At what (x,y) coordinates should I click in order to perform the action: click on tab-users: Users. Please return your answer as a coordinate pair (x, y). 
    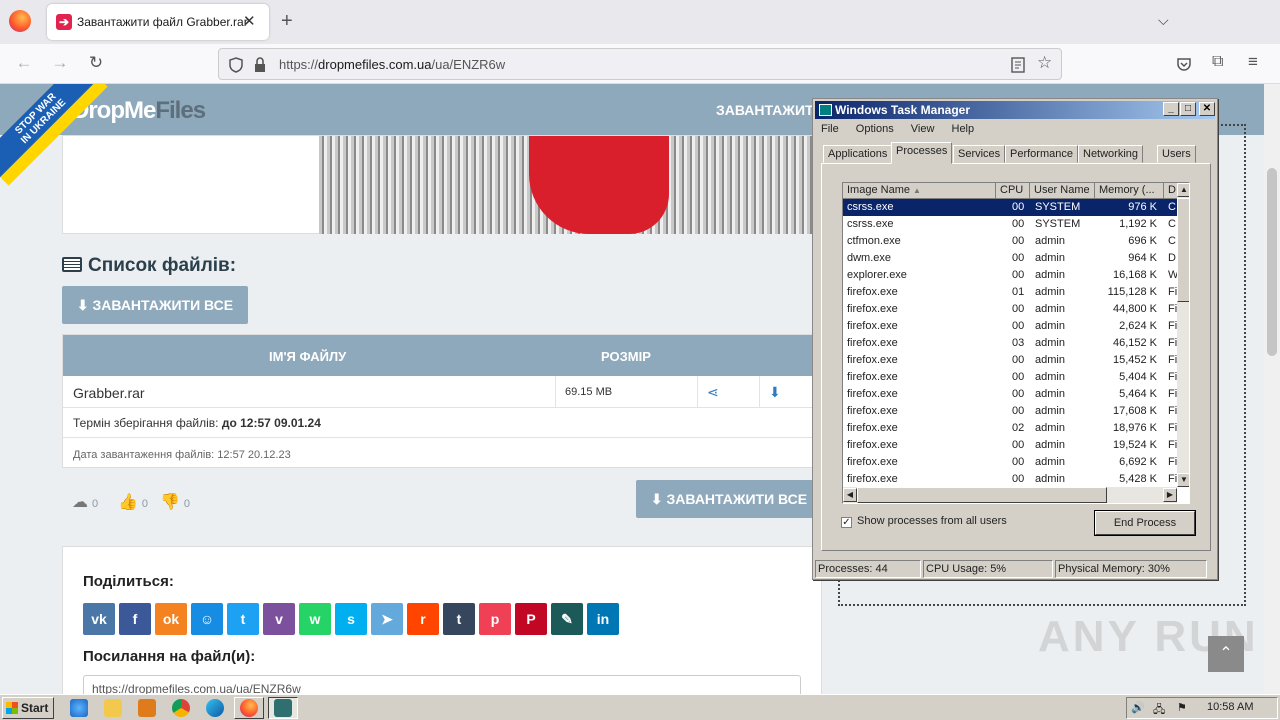
    Looking at the image, I should click on (1176, 154).